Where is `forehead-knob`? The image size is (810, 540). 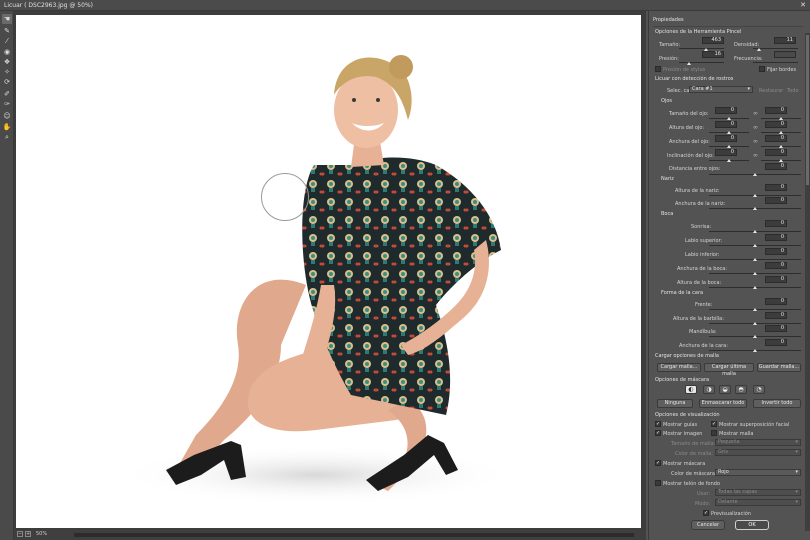
forehead-knob is located at coordinates (755, 309).